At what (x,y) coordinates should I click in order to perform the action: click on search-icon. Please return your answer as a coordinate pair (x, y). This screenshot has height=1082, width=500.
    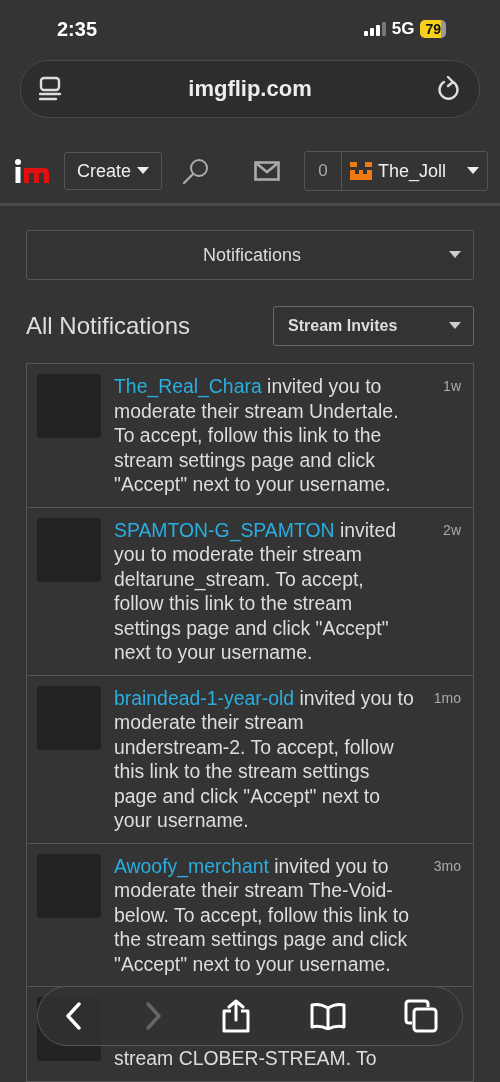
    Looking at the image, I should click on (196, 171).